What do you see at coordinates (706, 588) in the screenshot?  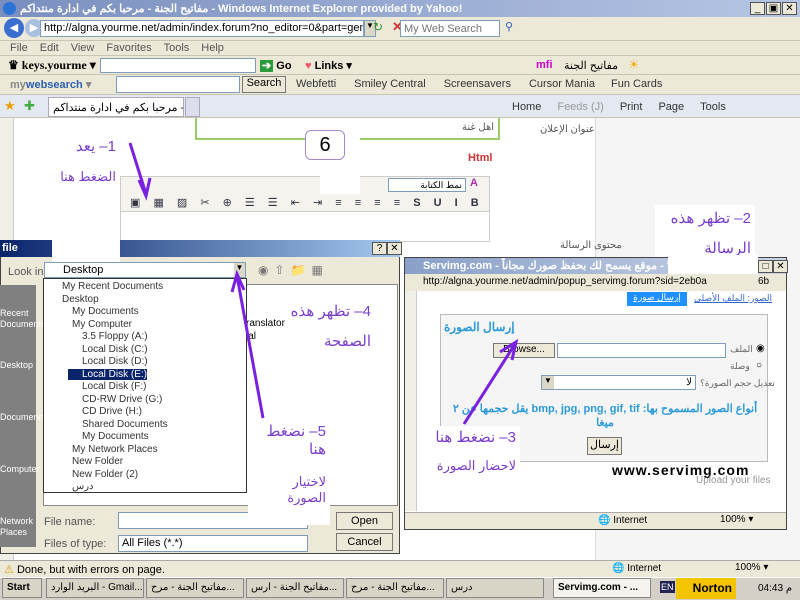 I see `norton-button: Norton` at bounding box center [706, 588].